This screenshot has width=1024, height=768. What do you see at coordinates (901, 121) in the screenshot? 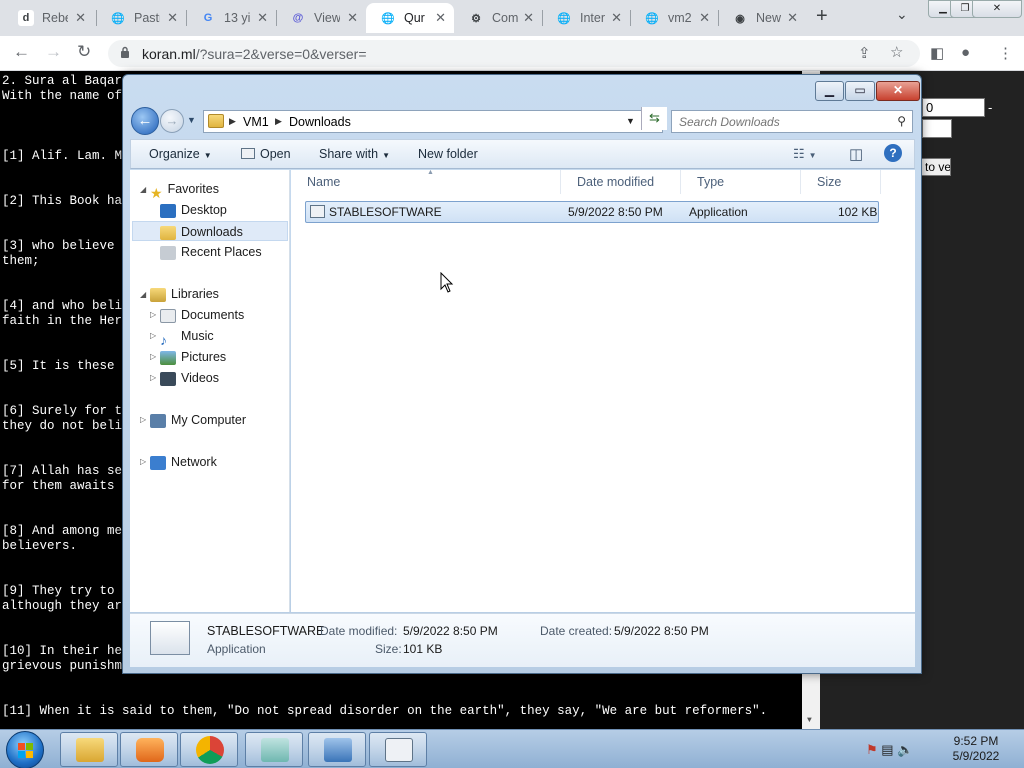
I see `search-icon: ⚲` at bounding box center [901, 121].